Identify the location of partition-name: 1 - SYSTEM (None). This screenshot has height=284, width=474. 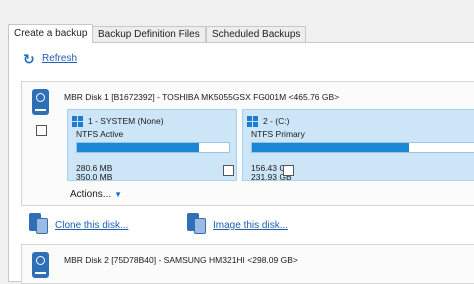
(126, 121).